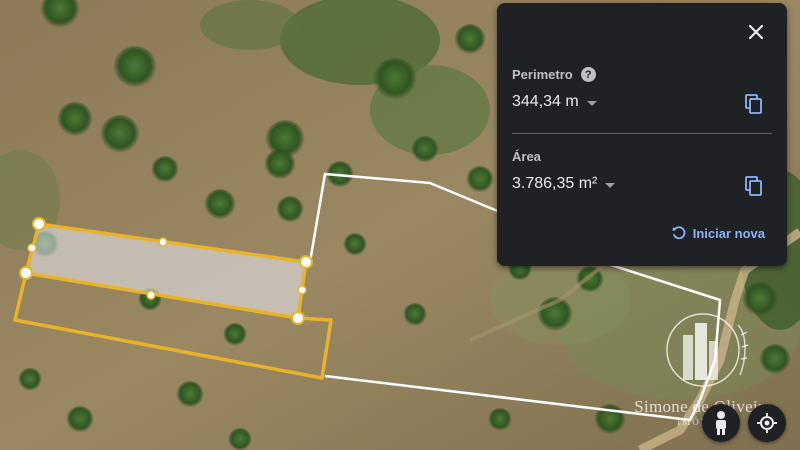 The height and width of the screenshot is (450, 800). I want to click on perimeter-heading: Perimetro ?, so click(554, 74).